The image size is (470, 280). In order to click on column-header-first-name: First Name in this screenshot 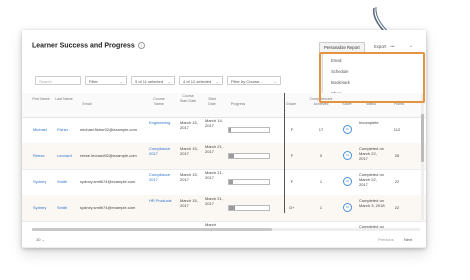, I will do `click(41, 99)`.